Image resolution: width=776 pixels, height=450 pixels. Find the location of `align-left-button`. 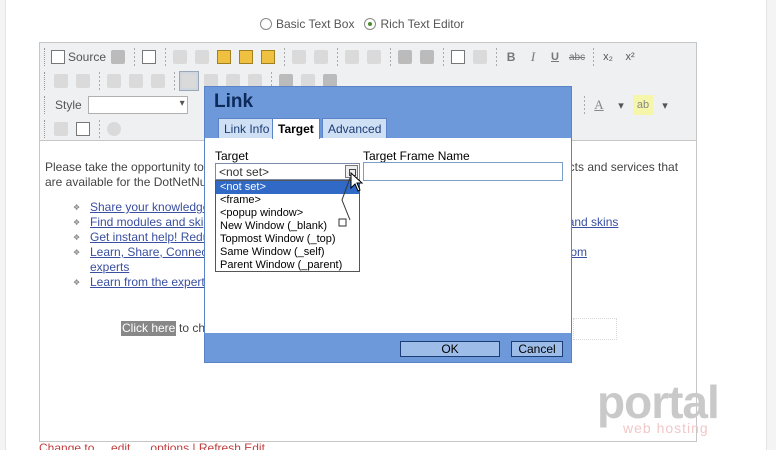

align-left-button is located at coordinates (189, 81).